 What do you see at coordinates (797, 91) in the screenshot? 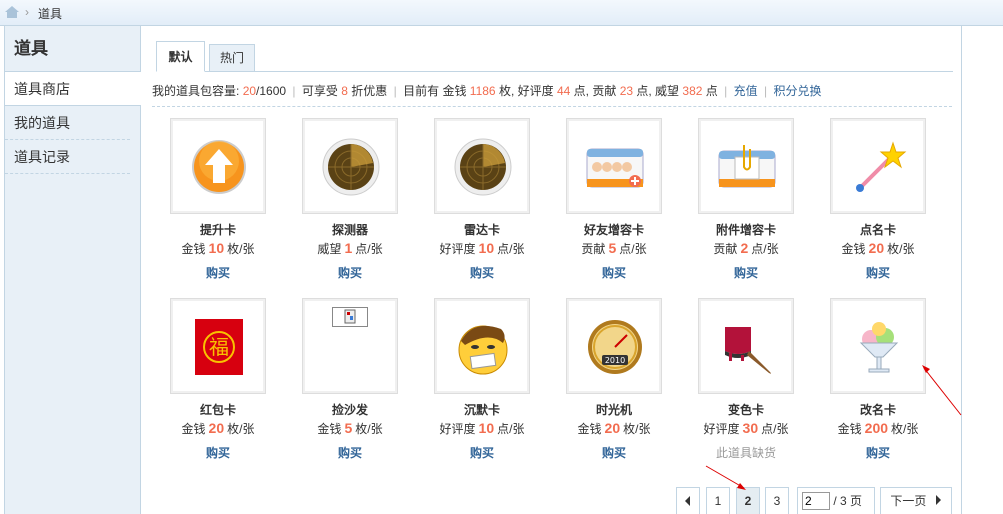
I see `exchange-link: 积分兑换` at bounding box center [797, 91].